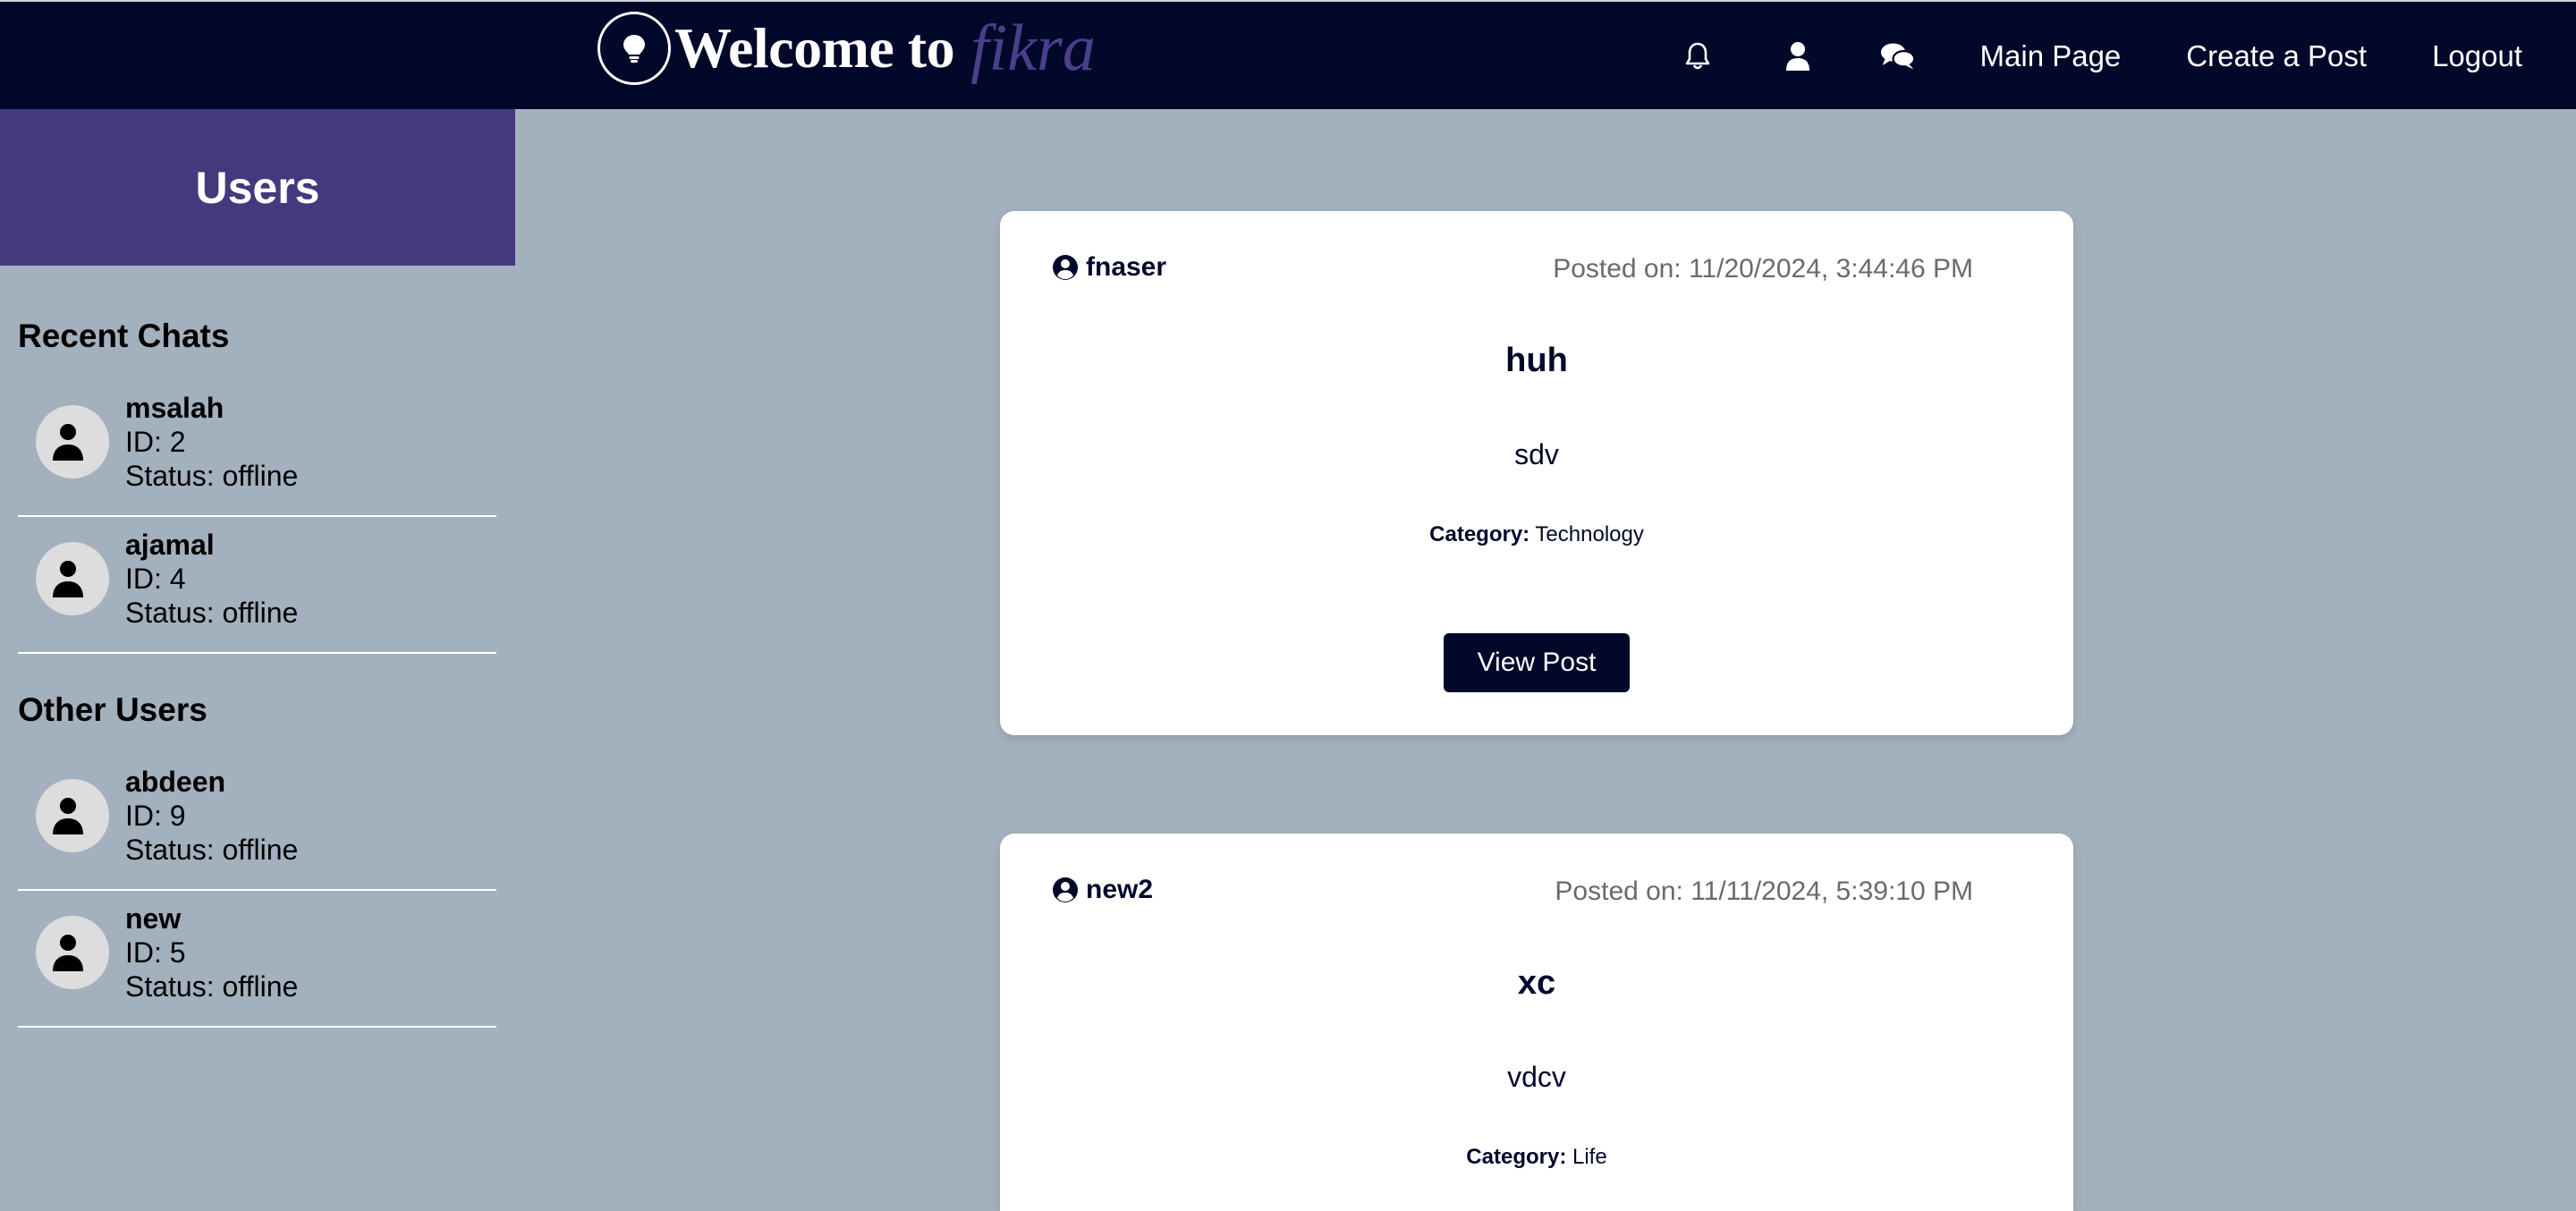 Image resolution: width=2576 pixels, height=1211 pixels. I want to click on post-date: Posted on: 11/20/2024, 3:44:46 PM, so click(1763, 269).